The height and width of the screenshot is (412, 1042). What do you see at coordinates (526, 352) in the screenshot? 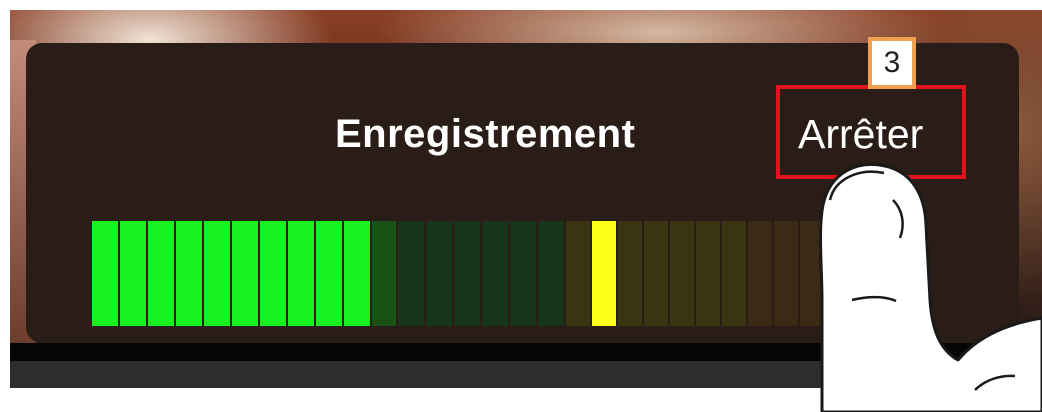
I see `bottom-divider` at bounding box center [526, 352].